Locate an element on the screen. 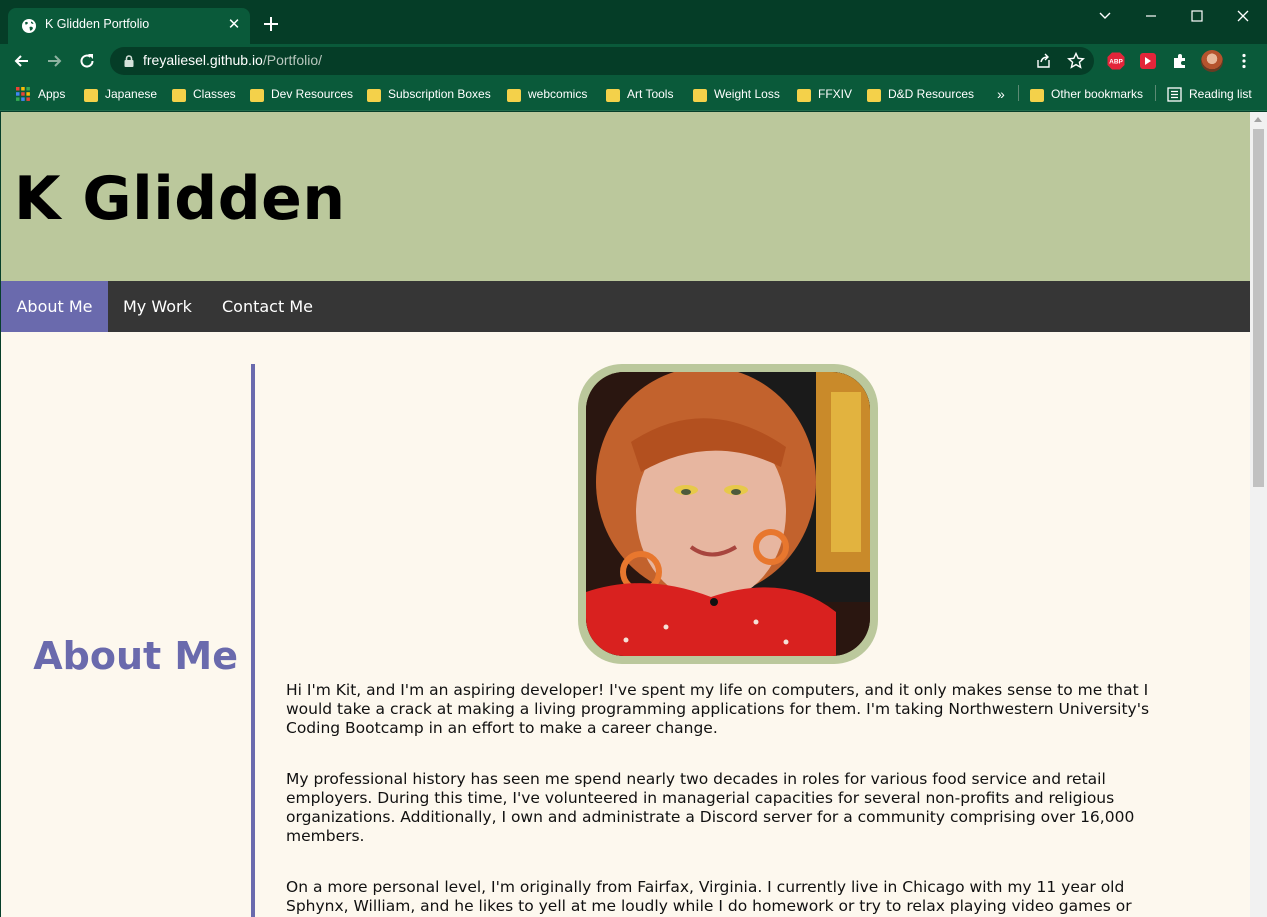 The height and width of the screenshot is (917, 1267). bookmark-folder-weight-loss: Weight Loss is located at coordinates (736, 94).